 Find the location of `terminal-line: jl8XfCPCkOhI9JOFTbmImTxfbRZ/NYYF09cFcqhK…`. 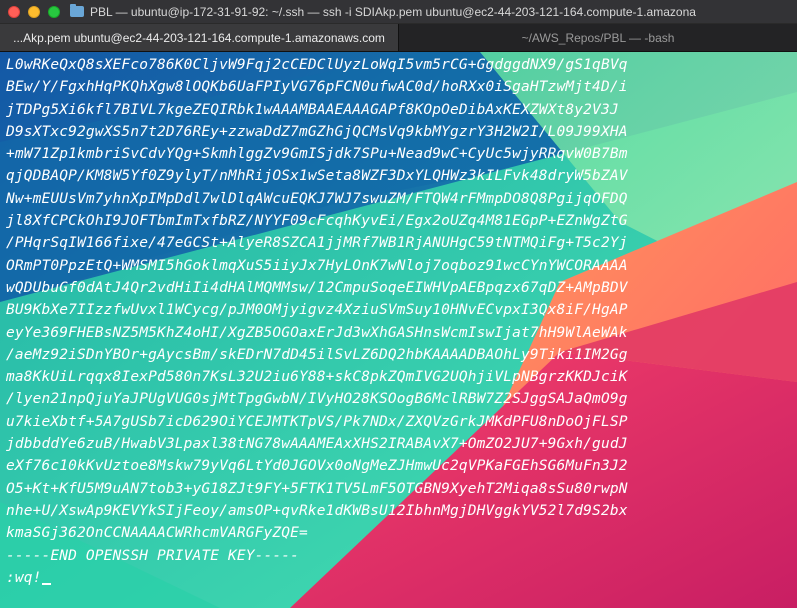

terminal-line: jl8XfCPCkOhI9JOFTbmImTxfbRZ/NYYF09cFcqhK… is located at coordinates (317, 221).